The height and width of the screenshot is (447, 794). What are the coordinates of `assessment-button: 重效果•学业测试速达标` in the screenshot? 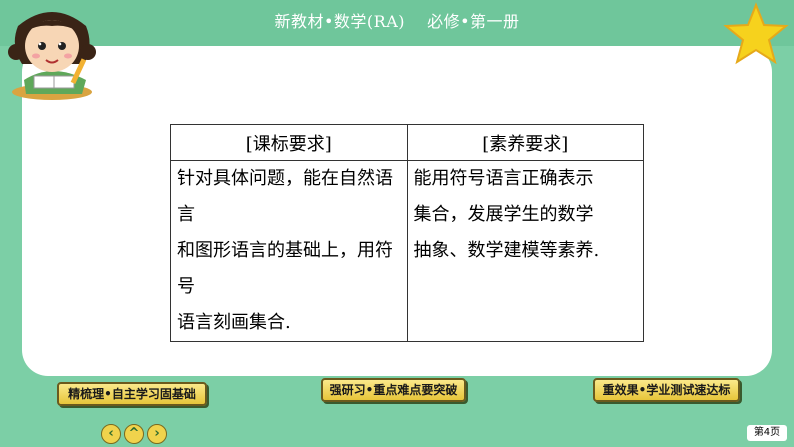 It's located at (666, 390).